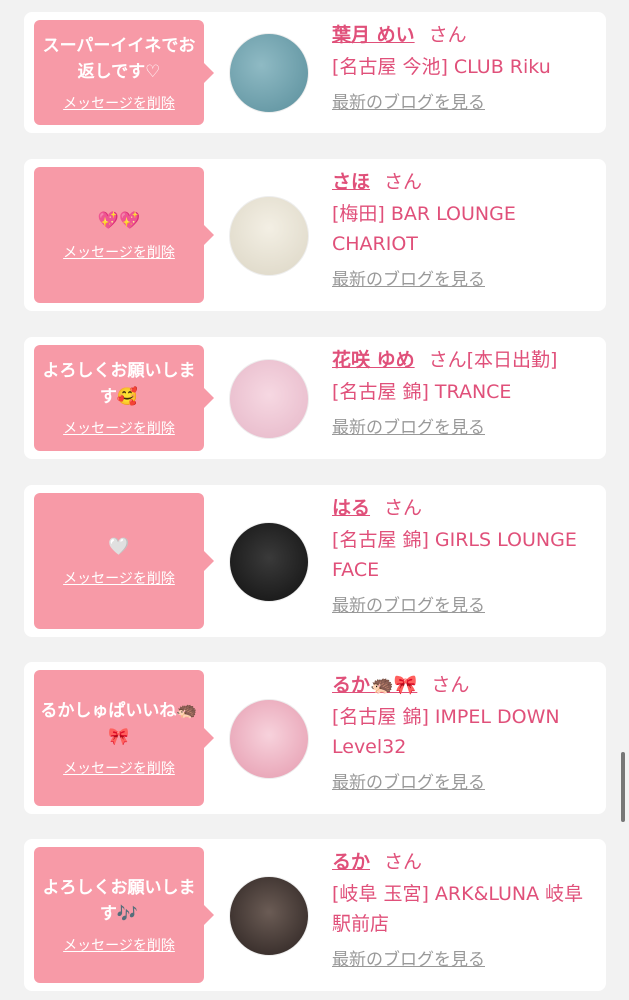 The width and height of the screenshot is (629, 1000). I want to click on message-text: スーパーイイネでお返しです♡, so click(119, 58).